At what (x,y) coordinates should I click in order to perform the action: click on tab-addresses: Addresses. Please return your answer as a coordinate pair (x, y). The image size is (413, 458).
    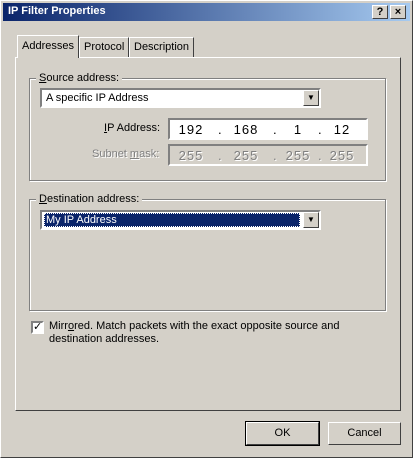
    Looking at the image, I should click on (48, 46).